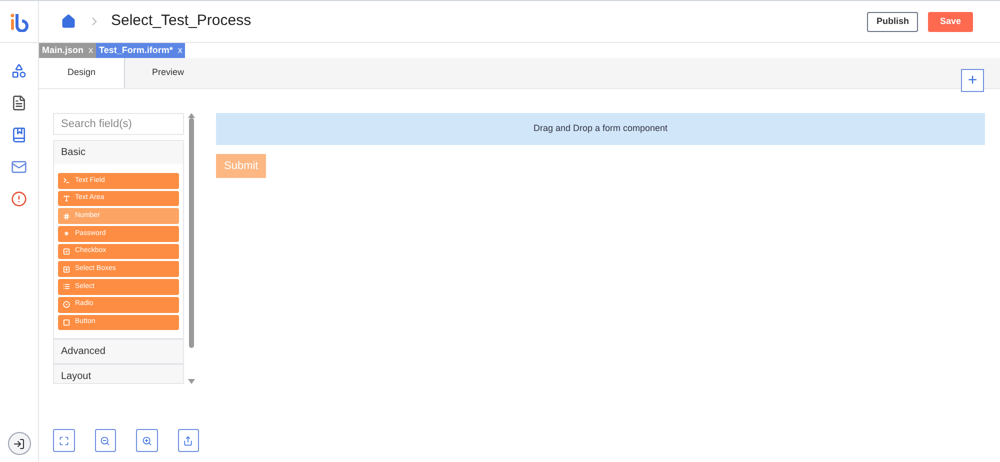 The height and width of the screenshot is (462, 1000). I want to click on zoom-in-icon, so click(147, 441).